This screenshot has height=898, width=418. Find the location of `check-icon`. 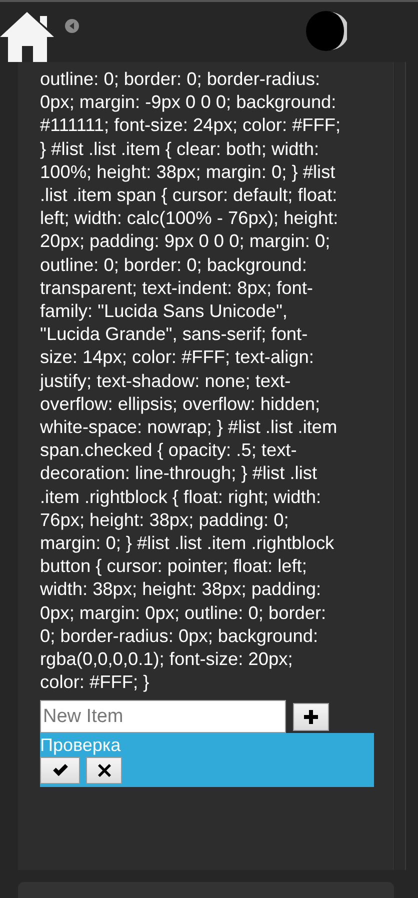

check-icon is located at coordinates (60, 771).